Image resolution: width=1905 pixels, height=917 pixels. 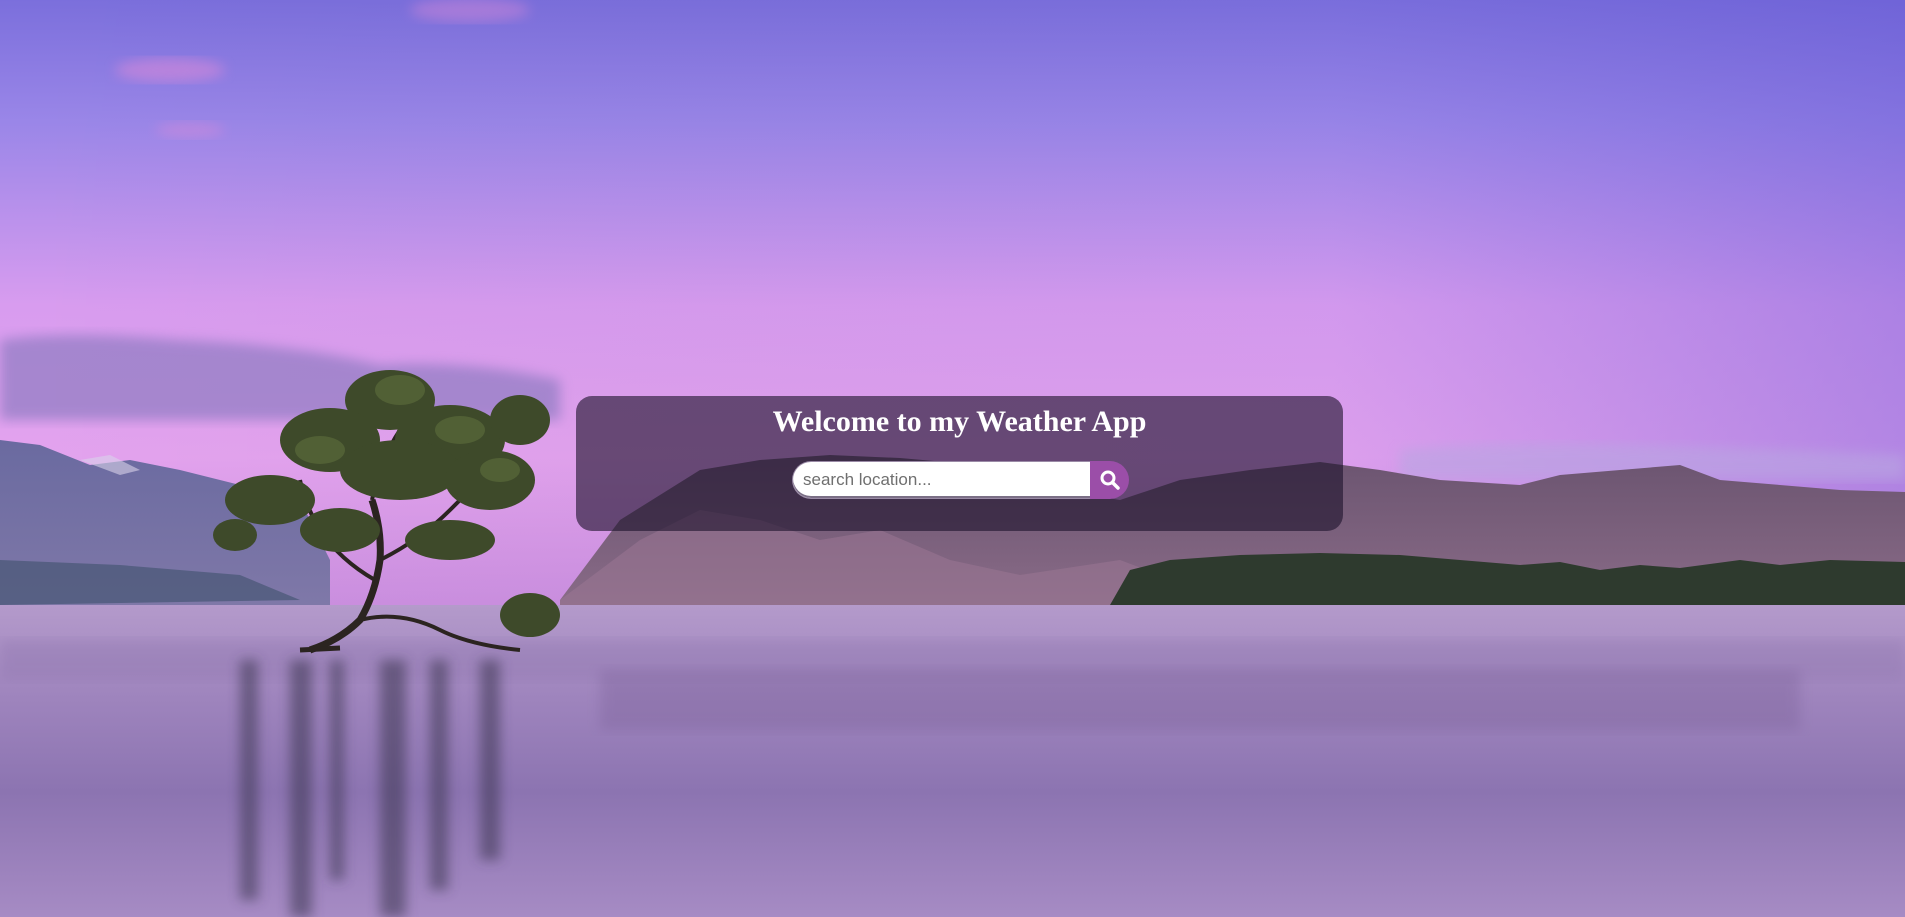 I want to click on page-title: Welcome to my Weather App, so click(x=959, y=421).